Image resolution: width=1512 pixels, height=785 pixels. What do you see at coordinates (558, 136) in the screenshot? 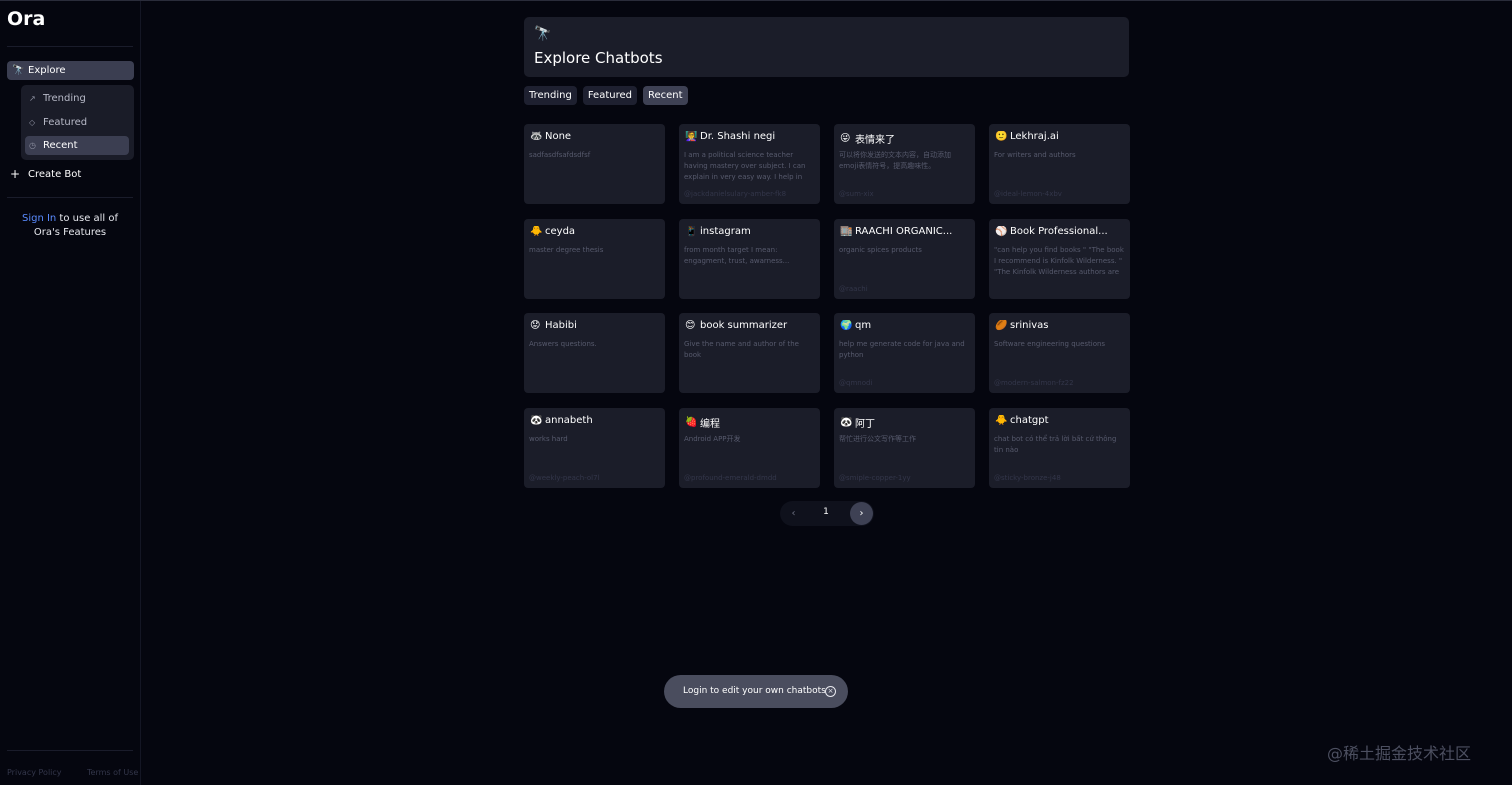
I see `bot-name: None` at bounding box center [558, 136].